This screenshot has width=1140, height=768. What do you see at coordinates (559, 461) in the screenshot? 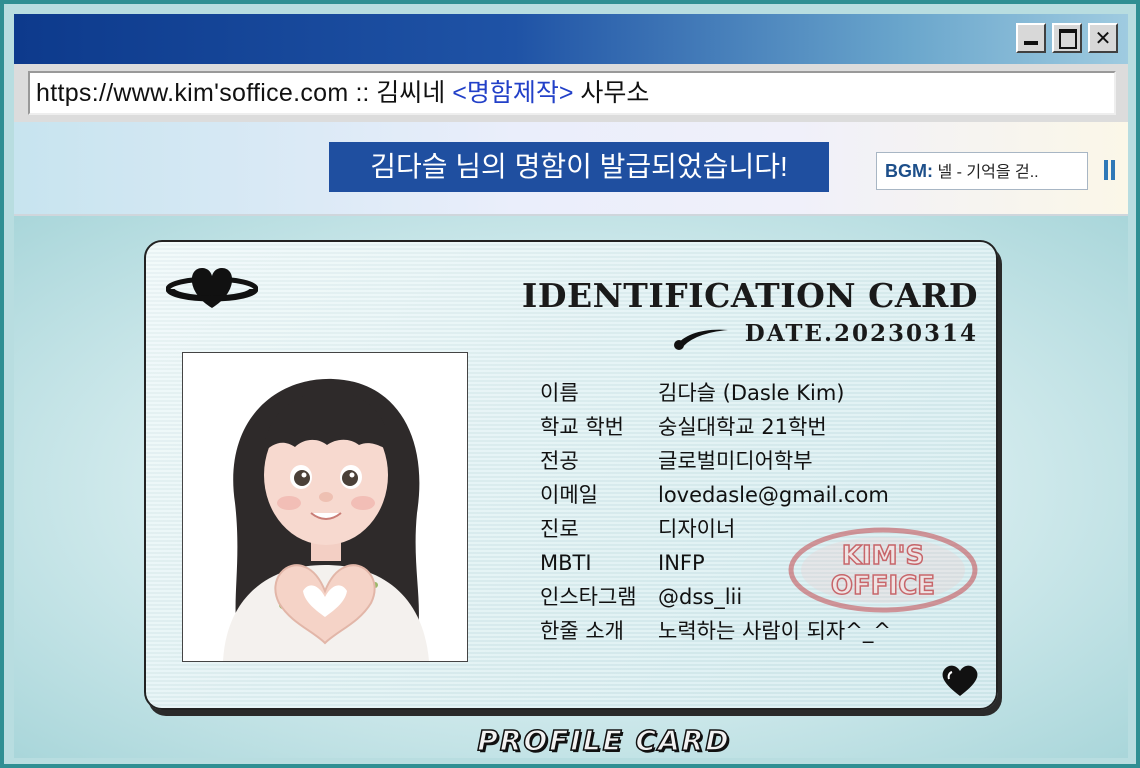
I see `info-key: 전공` at bounding box center [559, 461].